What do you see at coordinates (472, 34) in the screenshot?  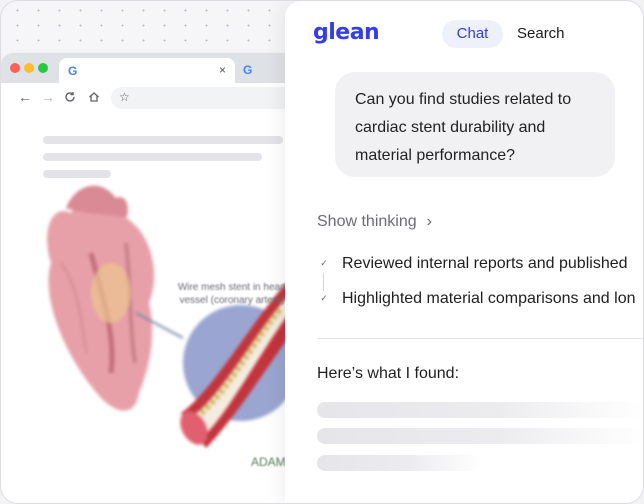 I see `tab-chat: Chat` at bounding box center [472, 34].